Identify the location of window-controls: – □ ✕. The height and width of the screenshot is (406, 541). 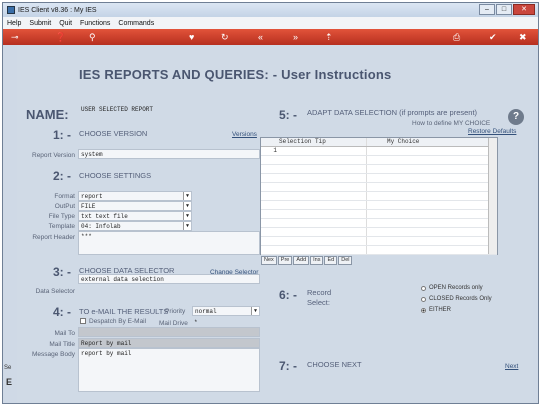
(507, 9).